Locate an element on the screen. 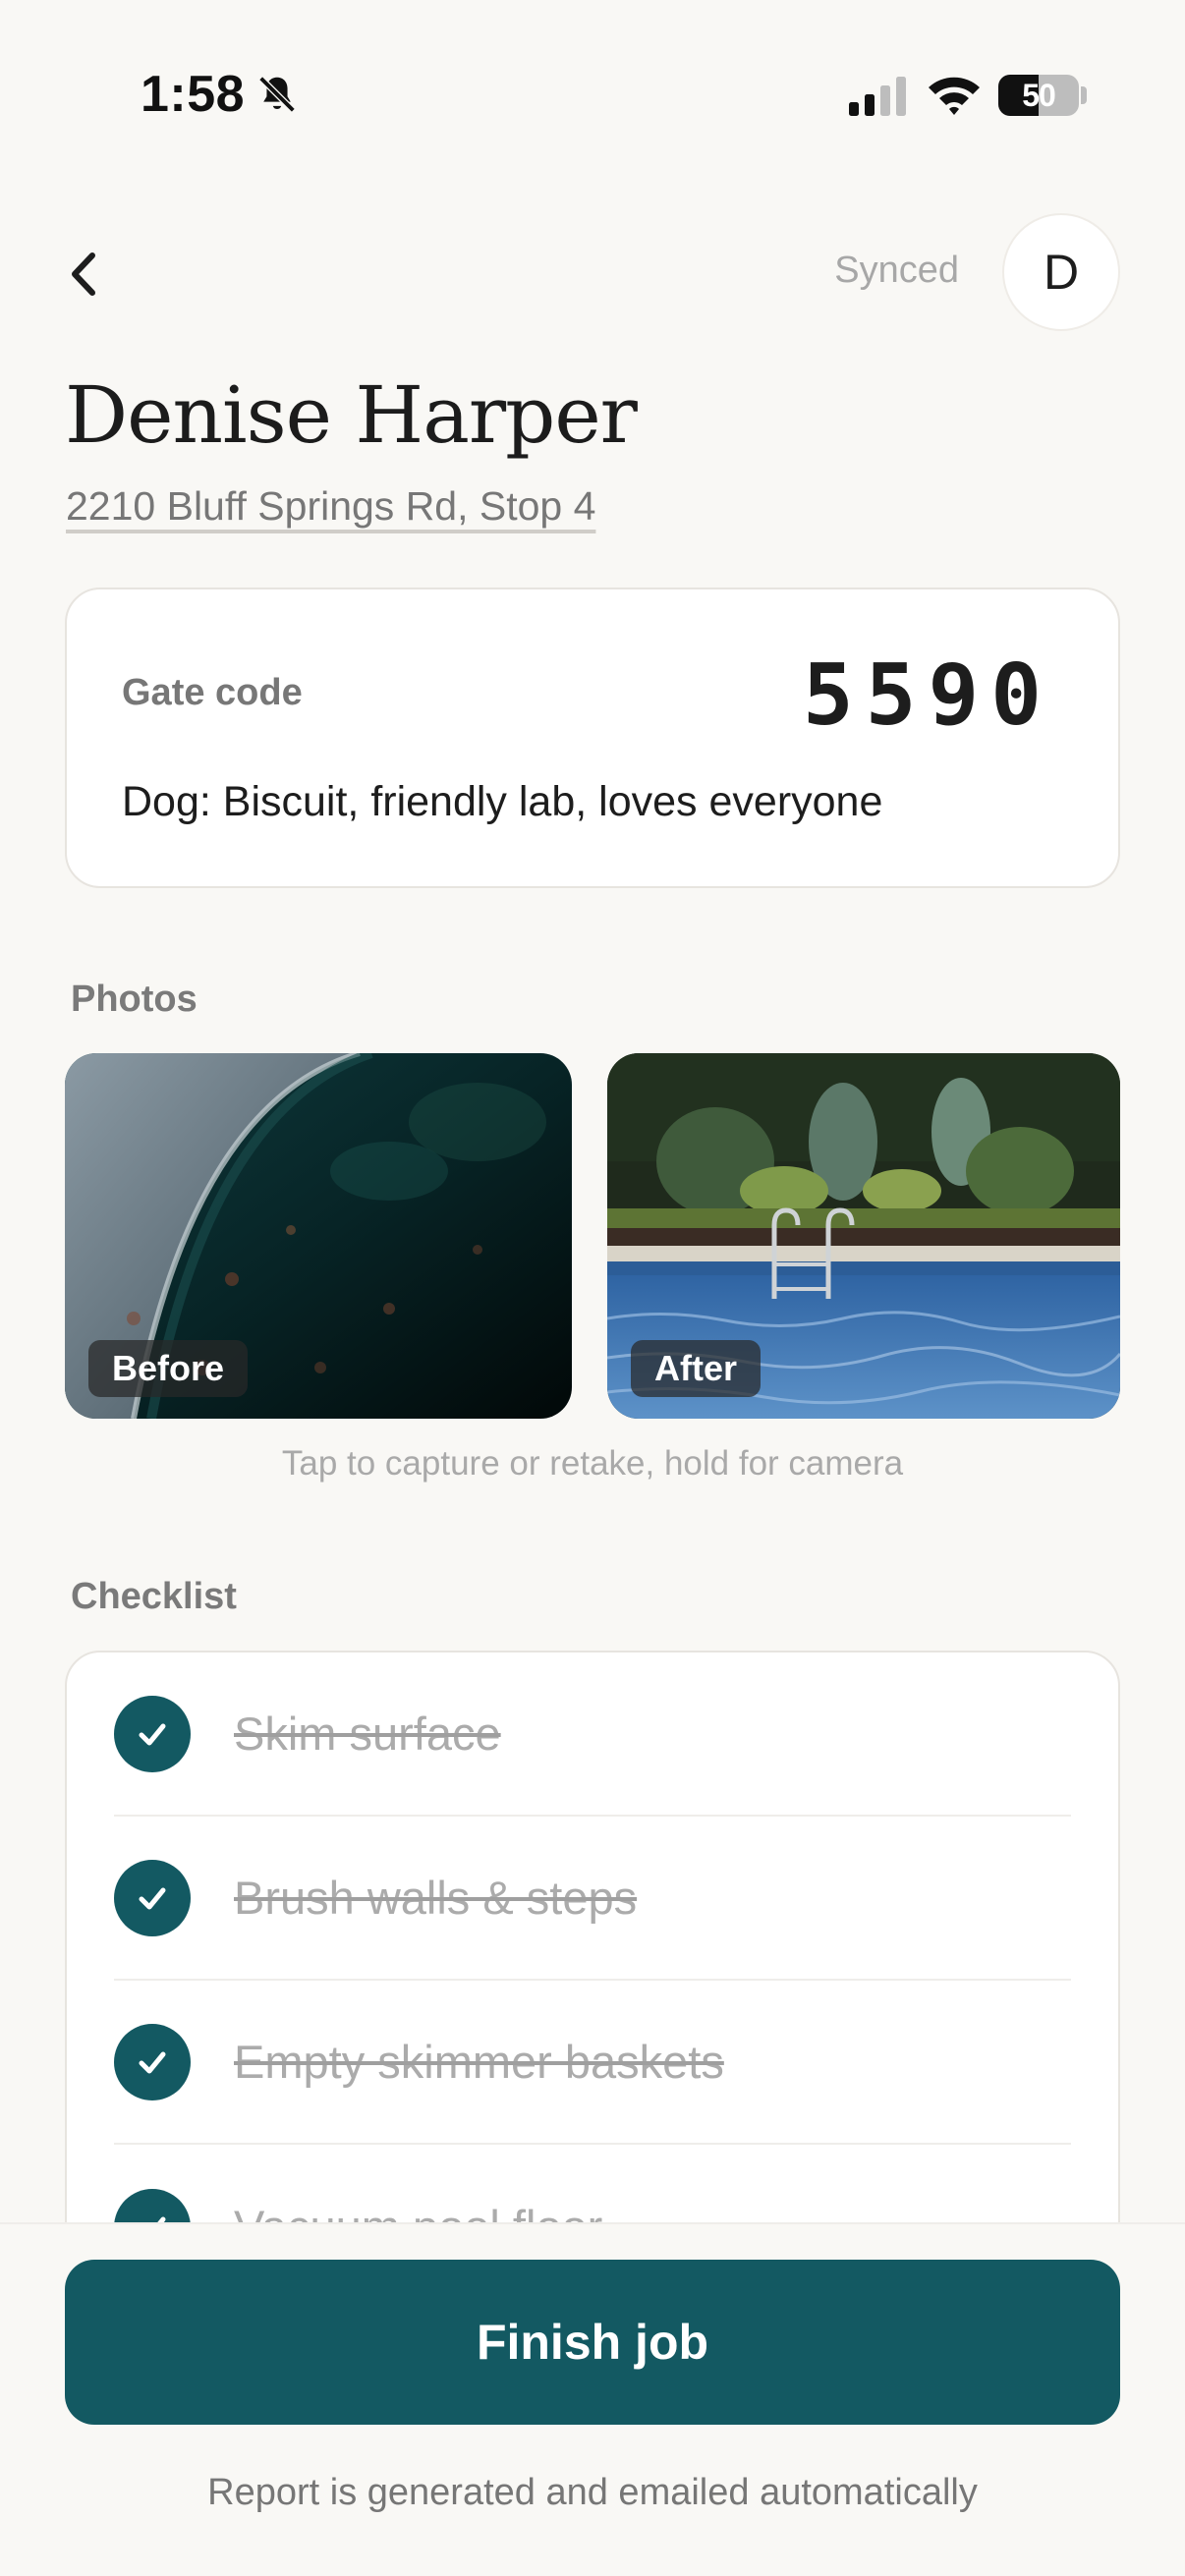 The height and width of the screenshot is (2576, 1185). battery-indicator: 50 is located at coordinates (1038, 95).